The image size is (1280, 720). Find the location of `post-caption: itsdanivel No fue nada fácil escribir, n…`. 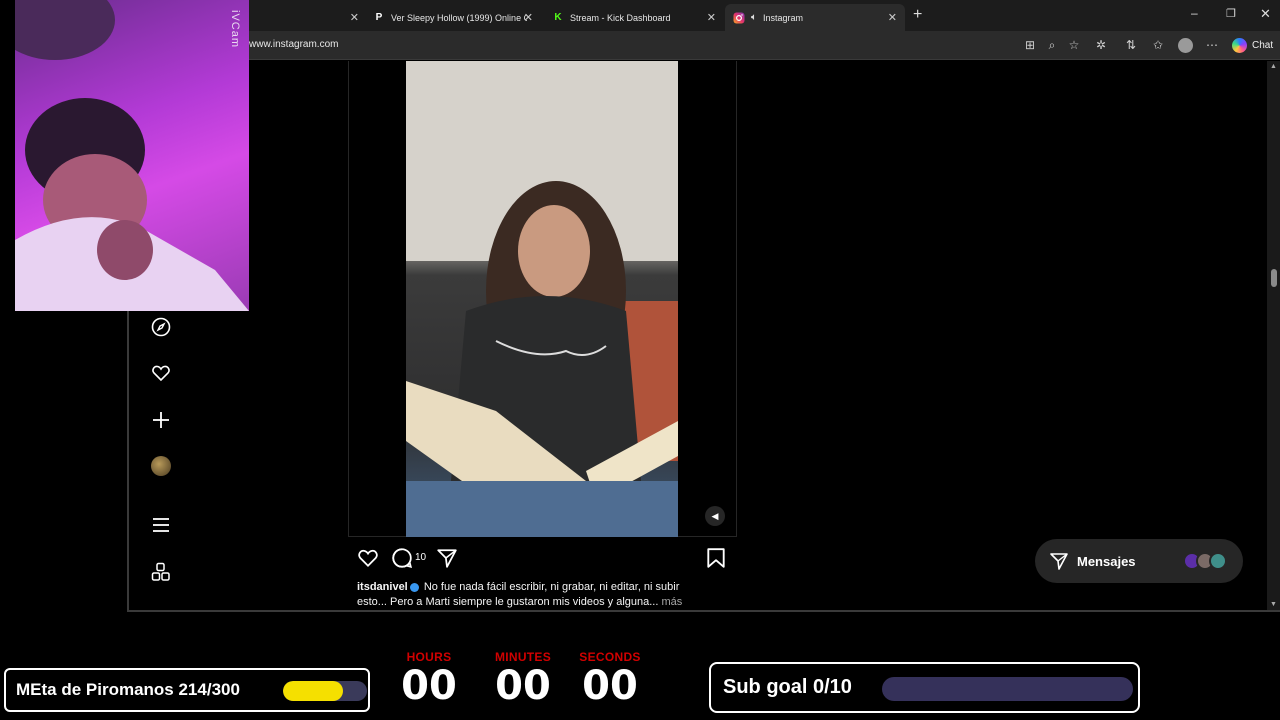

post-caption: itsdanivel No fue nada fácil escribir, n… is located at coordinates (532, 595).